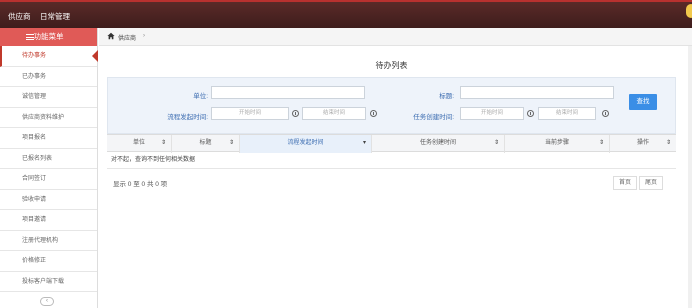  Describe the element at coordinates (140, 184) in the screenshot. I see `pagination-info: 显示 0 至 0 共 0 项` at that location.